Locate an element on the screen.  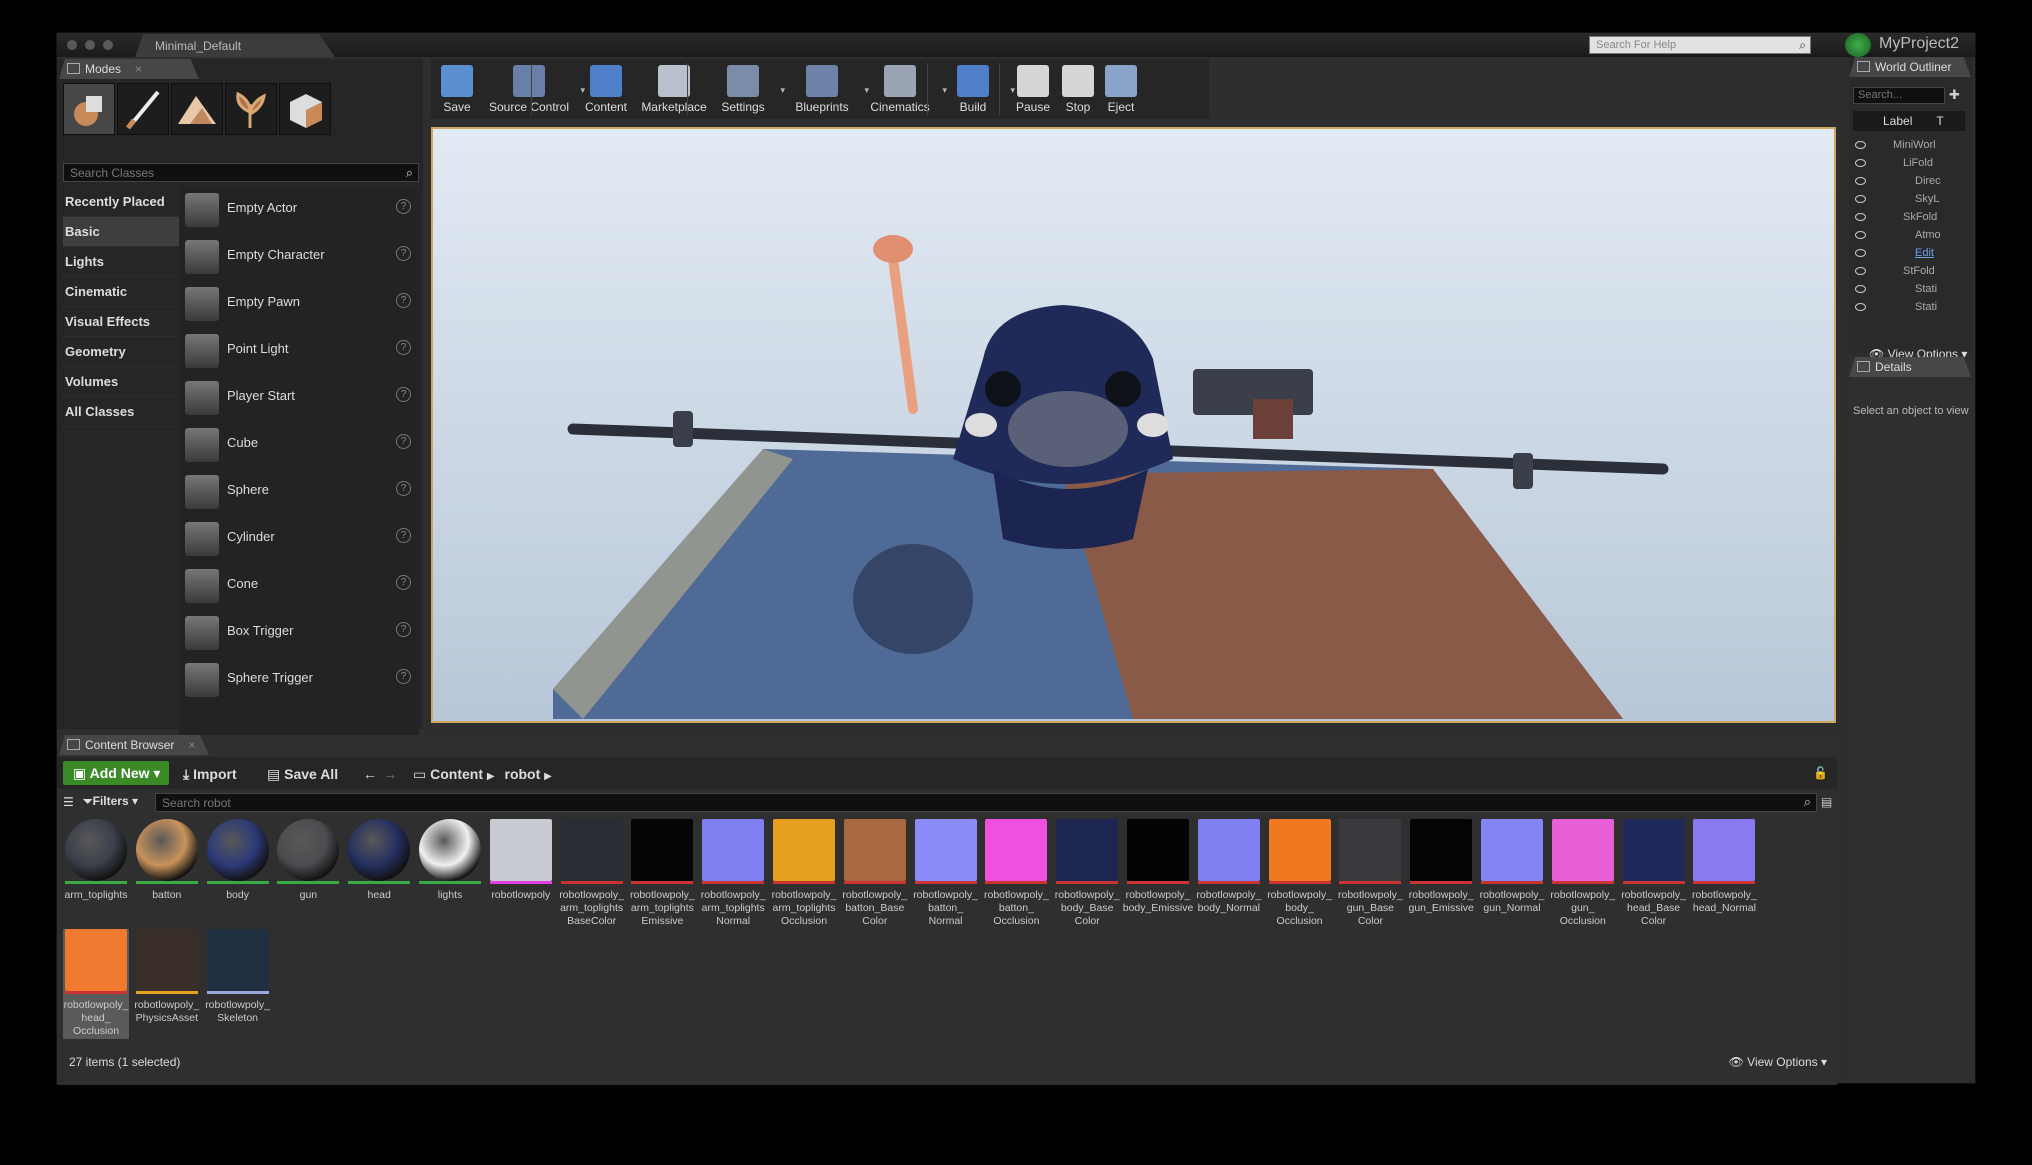
outliner-row: SkyL is located at coordinates (1908, 200).